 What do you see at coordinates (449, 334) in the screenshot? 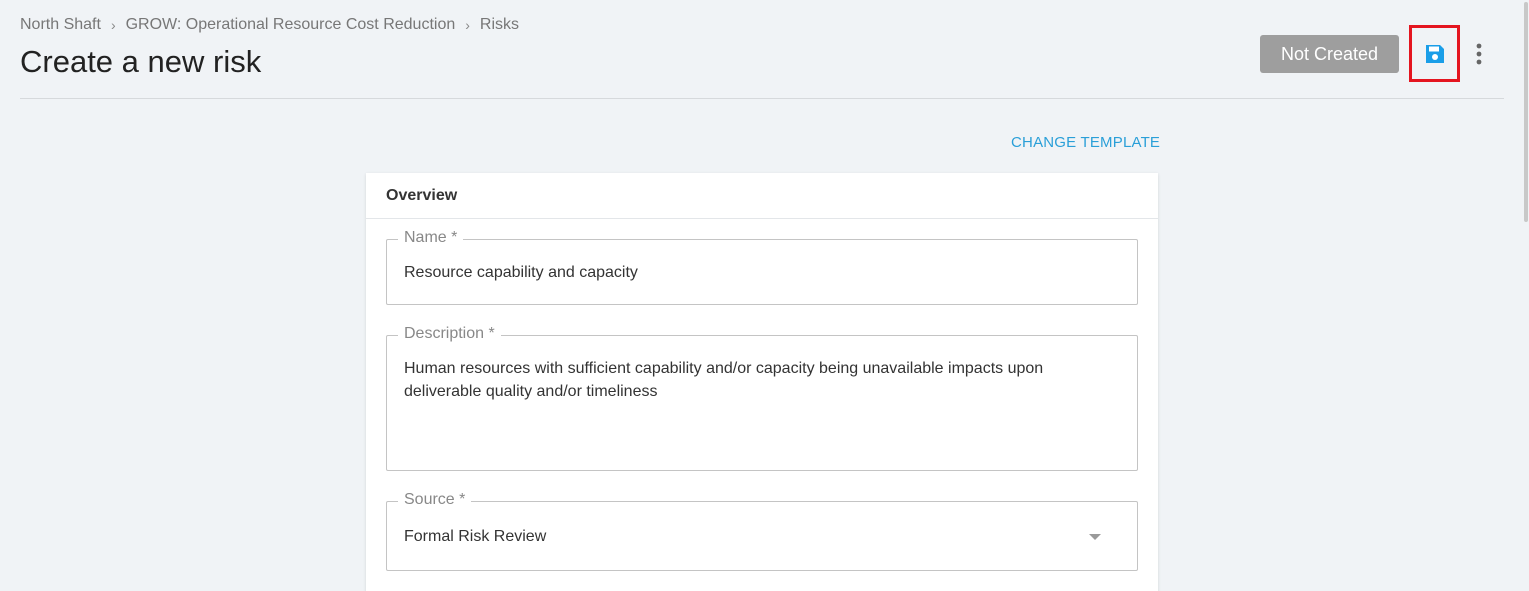
I see `description-label: Description *` at bounding box center [449, 334].